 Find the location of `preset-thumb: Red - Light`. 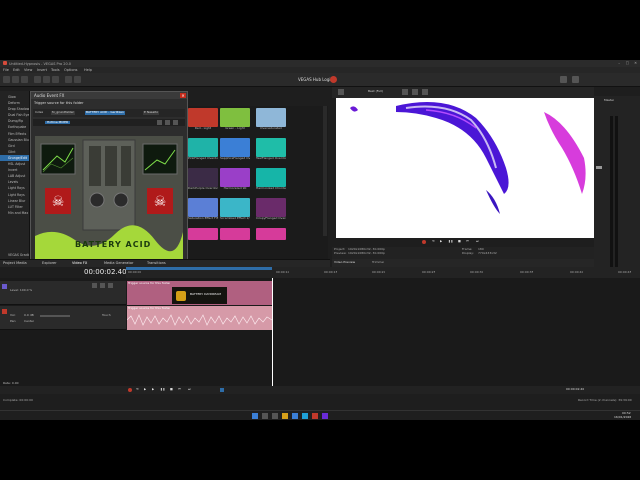

preset-thumb: Red - Light is located at coordinates (203, 120).